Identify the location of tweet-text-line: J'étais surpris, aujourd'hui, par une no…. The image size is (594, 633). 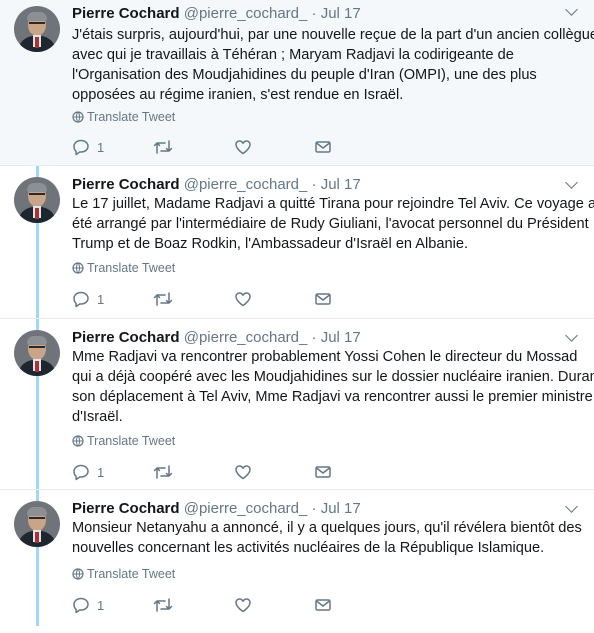
(333, 35).